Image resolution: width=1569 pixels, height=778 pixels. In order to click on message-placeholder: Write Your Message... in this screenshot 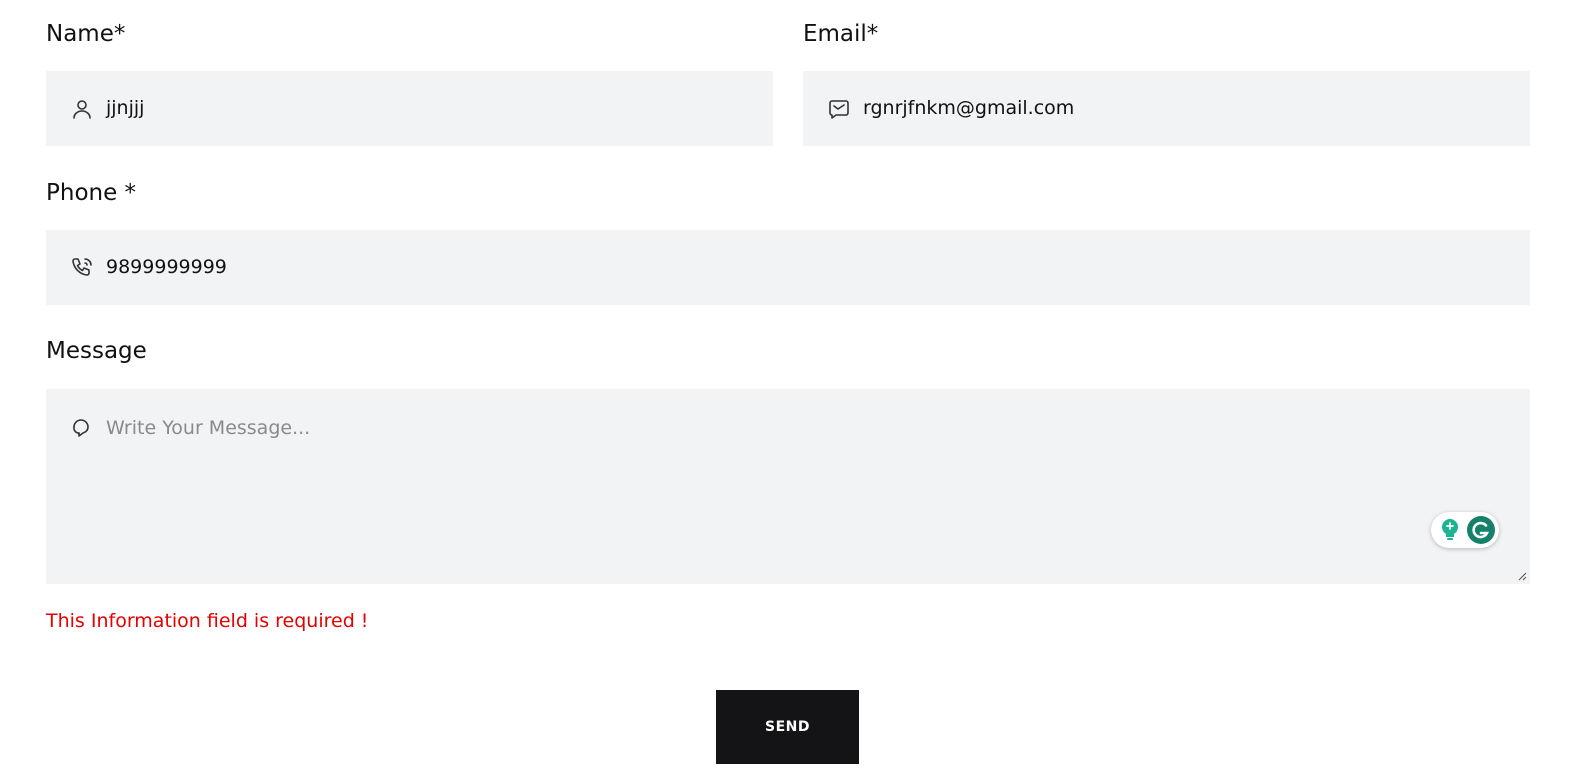, I will do `click(208, 428)`.